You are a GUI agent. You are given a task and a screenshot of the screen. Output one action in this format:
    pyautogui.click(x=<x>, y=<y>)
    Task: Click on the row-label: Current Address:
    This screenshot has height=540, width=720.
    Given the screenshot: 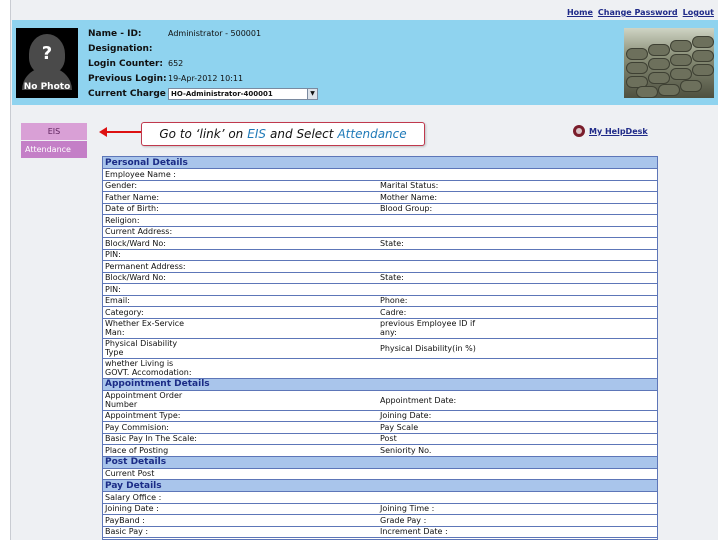 What is the action you would take?
    pyautogui.click(x=139, y=232)
    